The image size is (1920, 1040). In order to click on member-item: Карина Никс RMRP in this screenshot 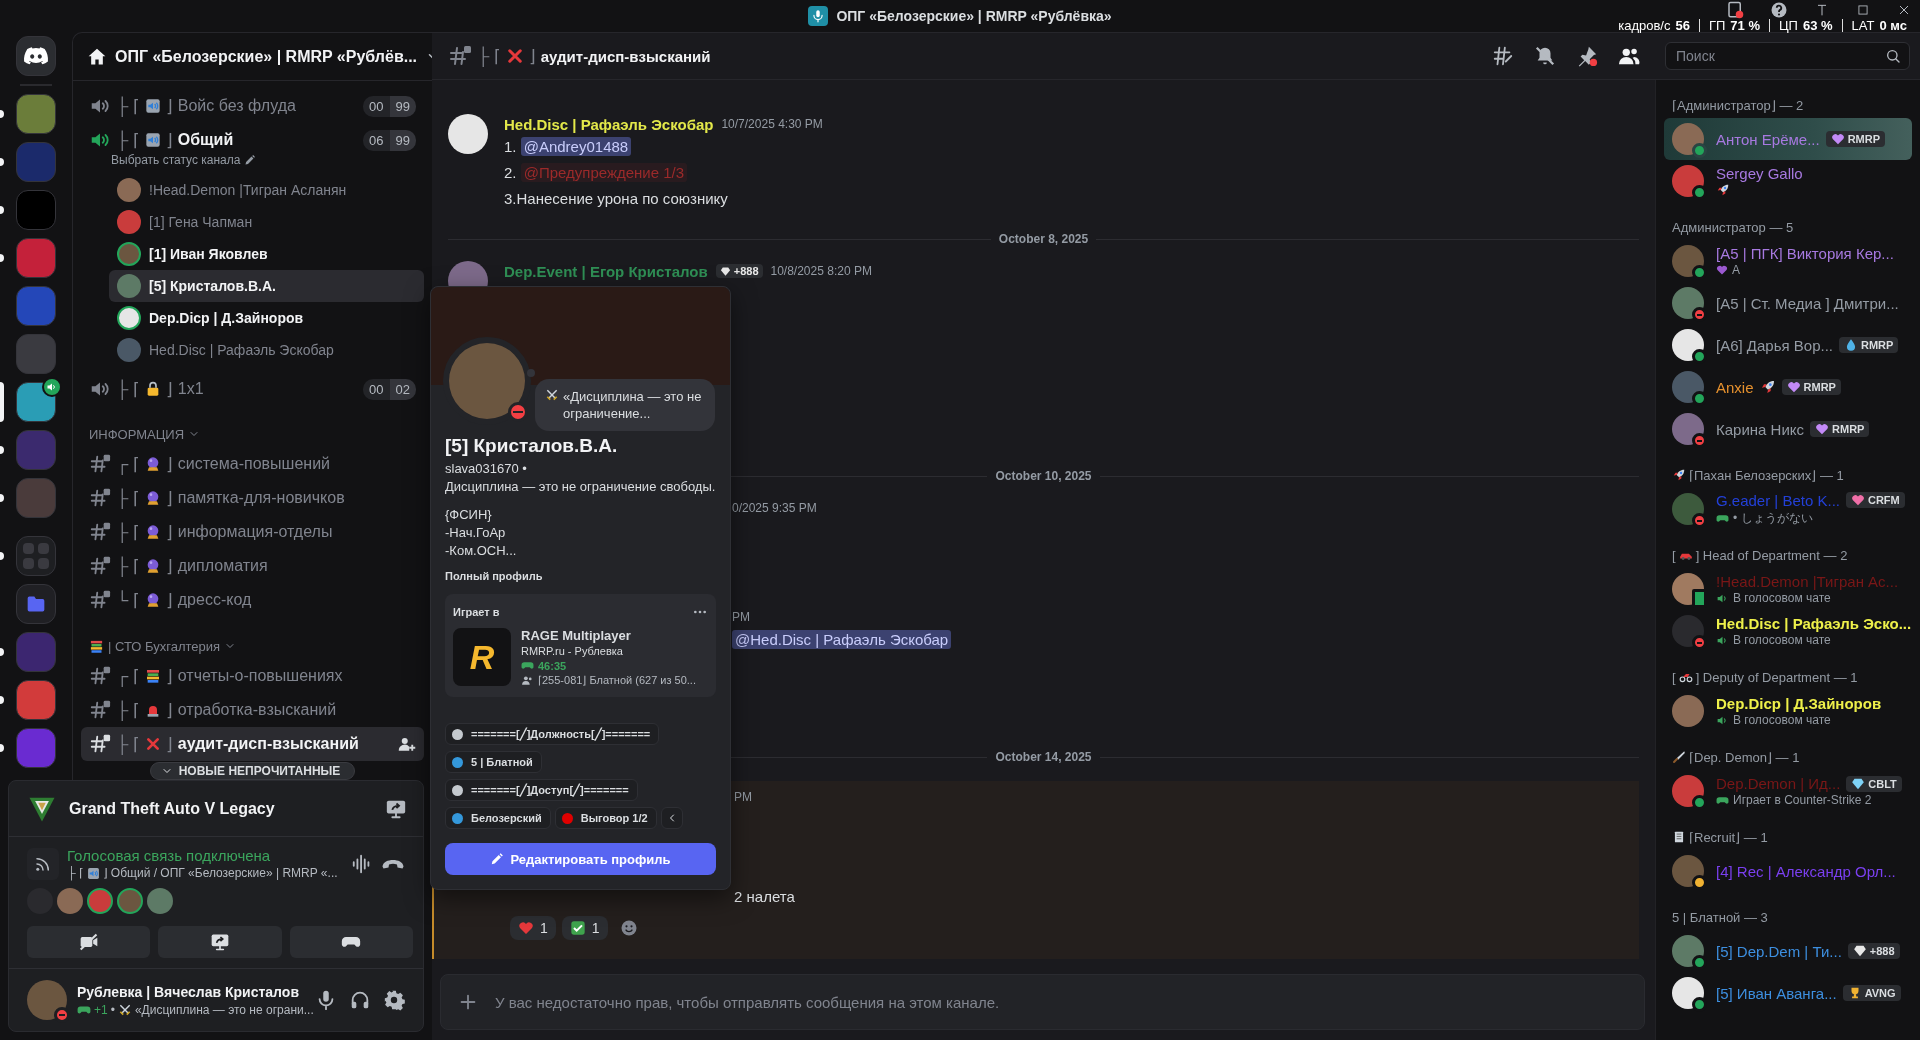, I will do `click(1788, 429)`.